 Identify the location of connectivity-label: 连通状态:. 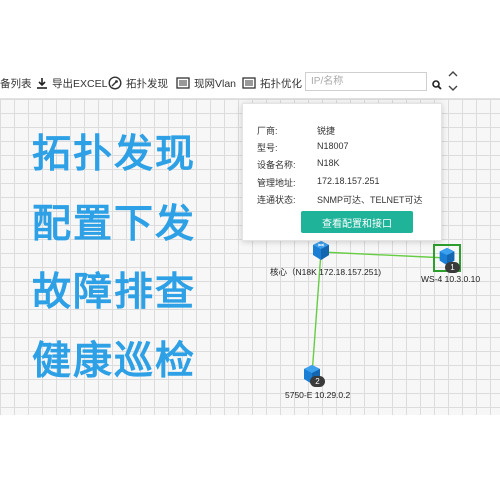
(276, 200).